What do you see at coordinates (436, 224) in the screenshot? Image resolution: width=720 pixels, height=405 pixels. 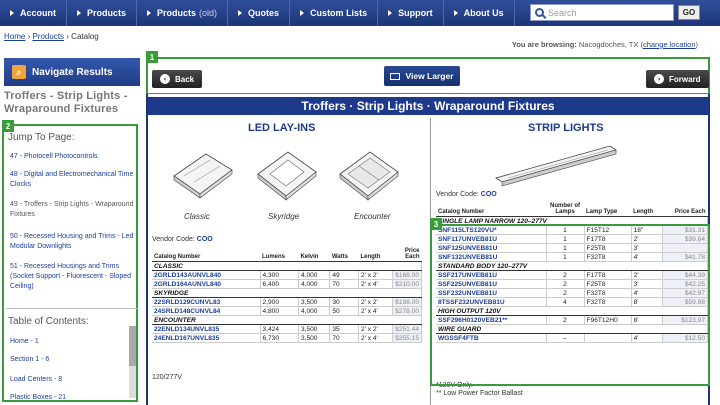 I see `annotation-tag-3: 3` at bounding box center [436, 224].